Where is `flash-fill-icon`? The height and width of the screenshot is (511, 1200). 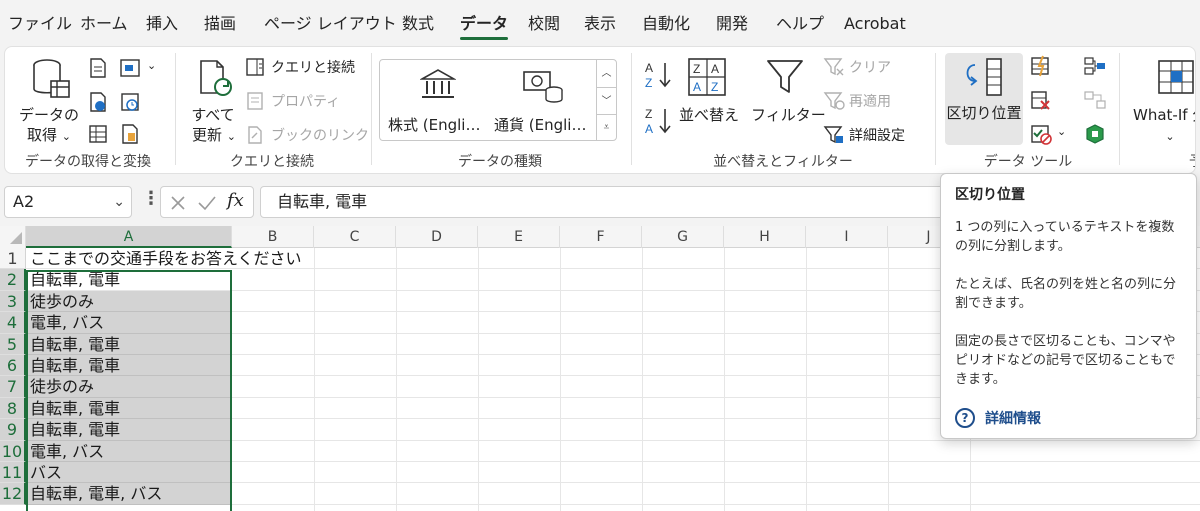 flash-fill-icon is located at coordinates (1040, 66).